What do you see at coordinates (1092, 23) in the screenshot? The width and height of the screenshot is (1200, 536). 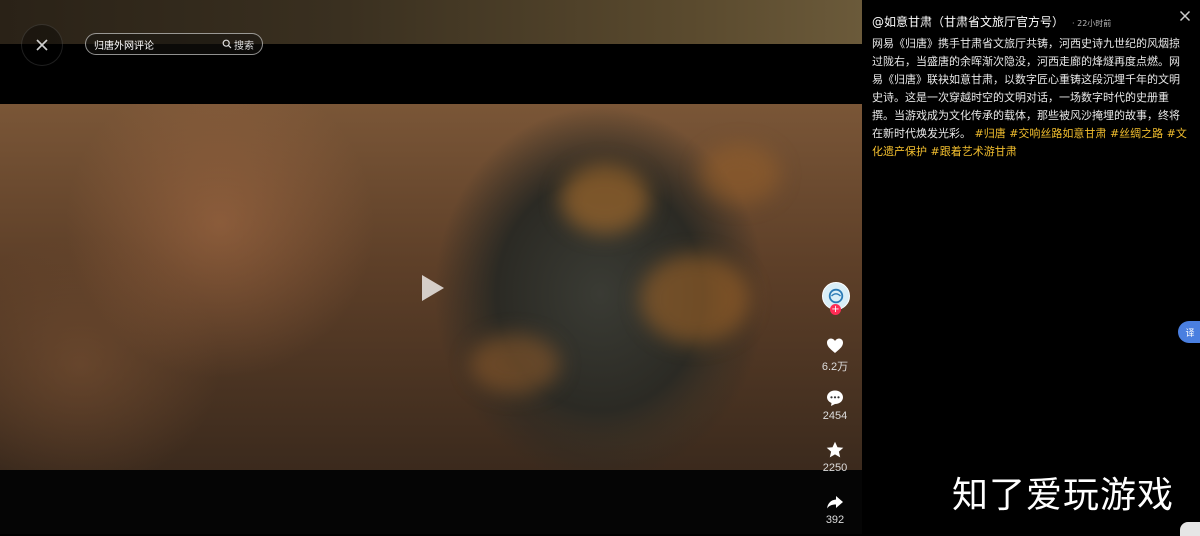 I see `post-time: · 22小时前` at bounding box center [1092, 23].